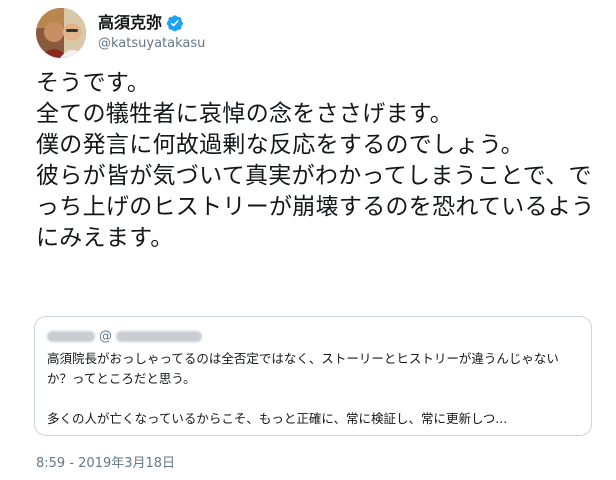  I want to click on quoted-tweet-header: @, so click(313, 336).